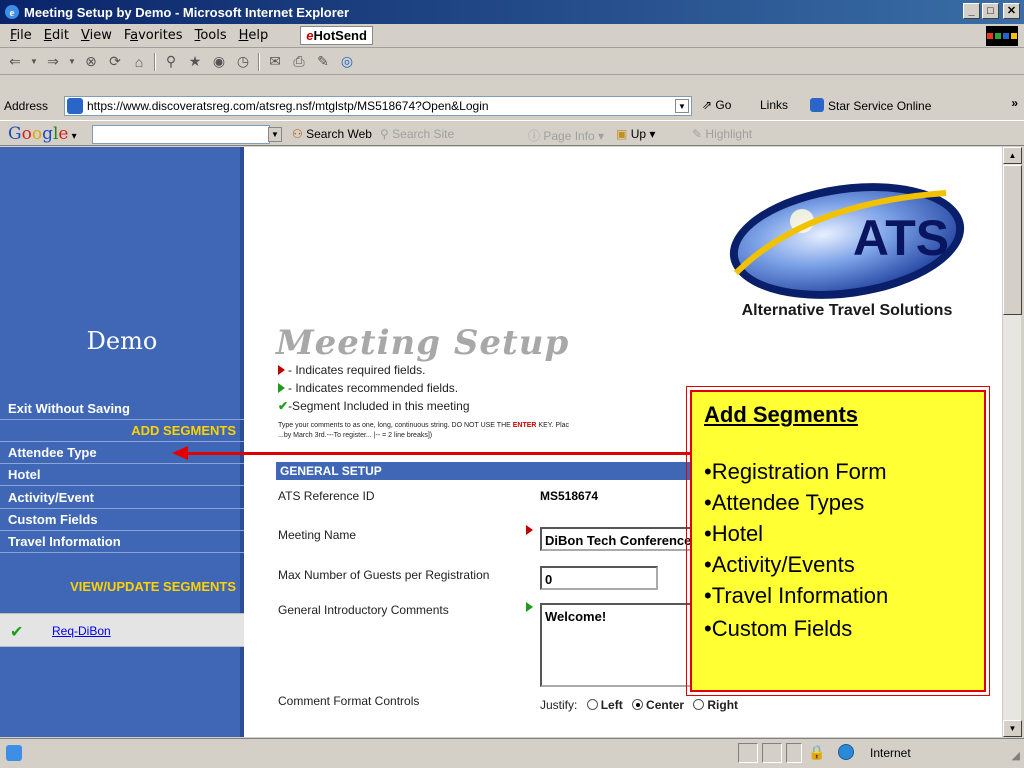 Image resolution: width=1024 pixels, height=768 pixels. I want to click on highlighter-icon: ✎, so click(697, 134).